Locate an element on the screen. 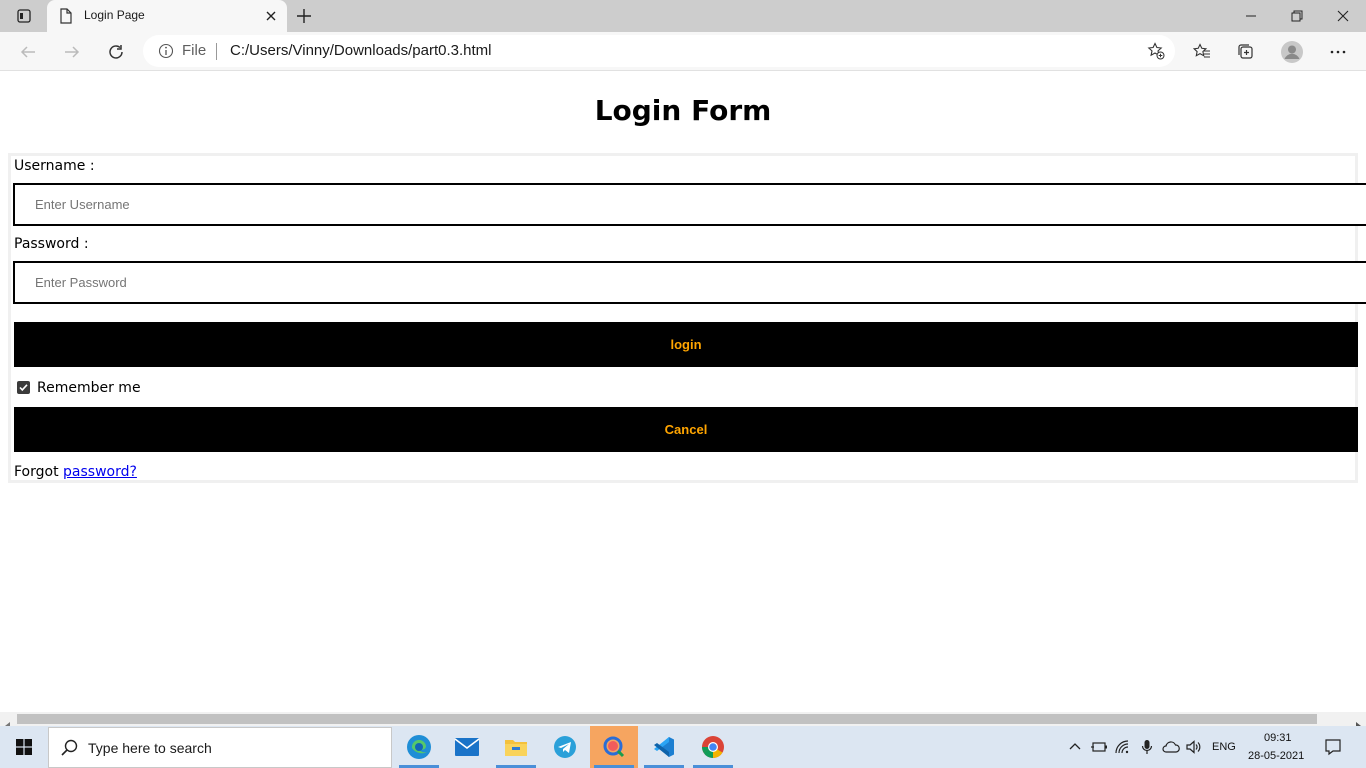 The image size is (1366, 768). minimize-icon is located at coordinates (1251, 16).